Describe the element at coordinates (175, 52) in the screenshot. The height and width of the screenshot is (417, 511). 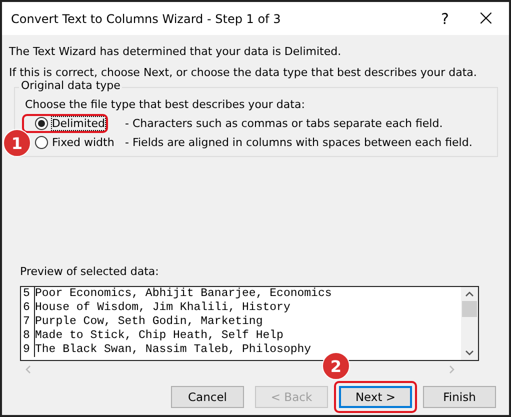
I see `info-text: The Text Wizard has determined that your data is Delimited.` at that location.